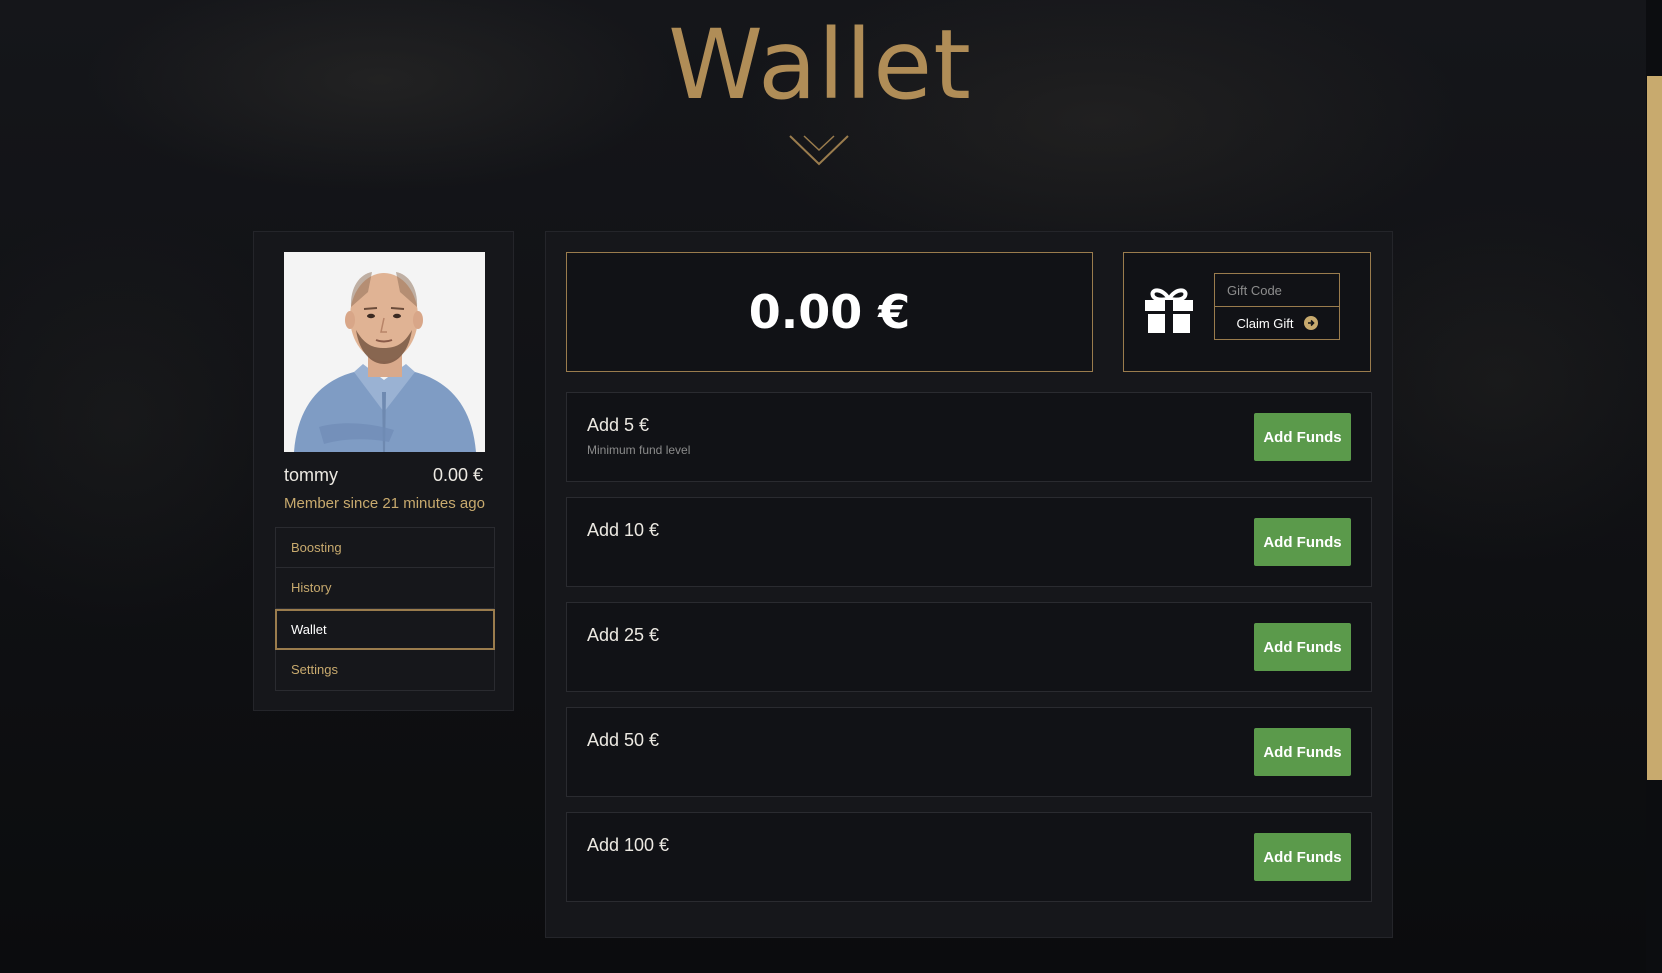  I want to click on claim-gift-button: Claim Gift, so click(1277, 323).